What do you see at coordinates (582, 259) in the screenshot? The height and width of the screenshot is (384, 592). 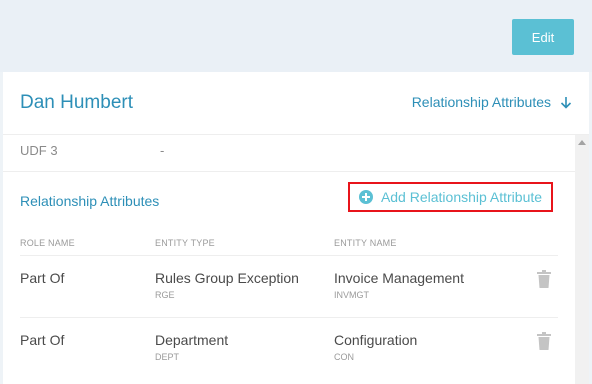 I see `vertical-scrollbar` at bounding box center [582, 259].